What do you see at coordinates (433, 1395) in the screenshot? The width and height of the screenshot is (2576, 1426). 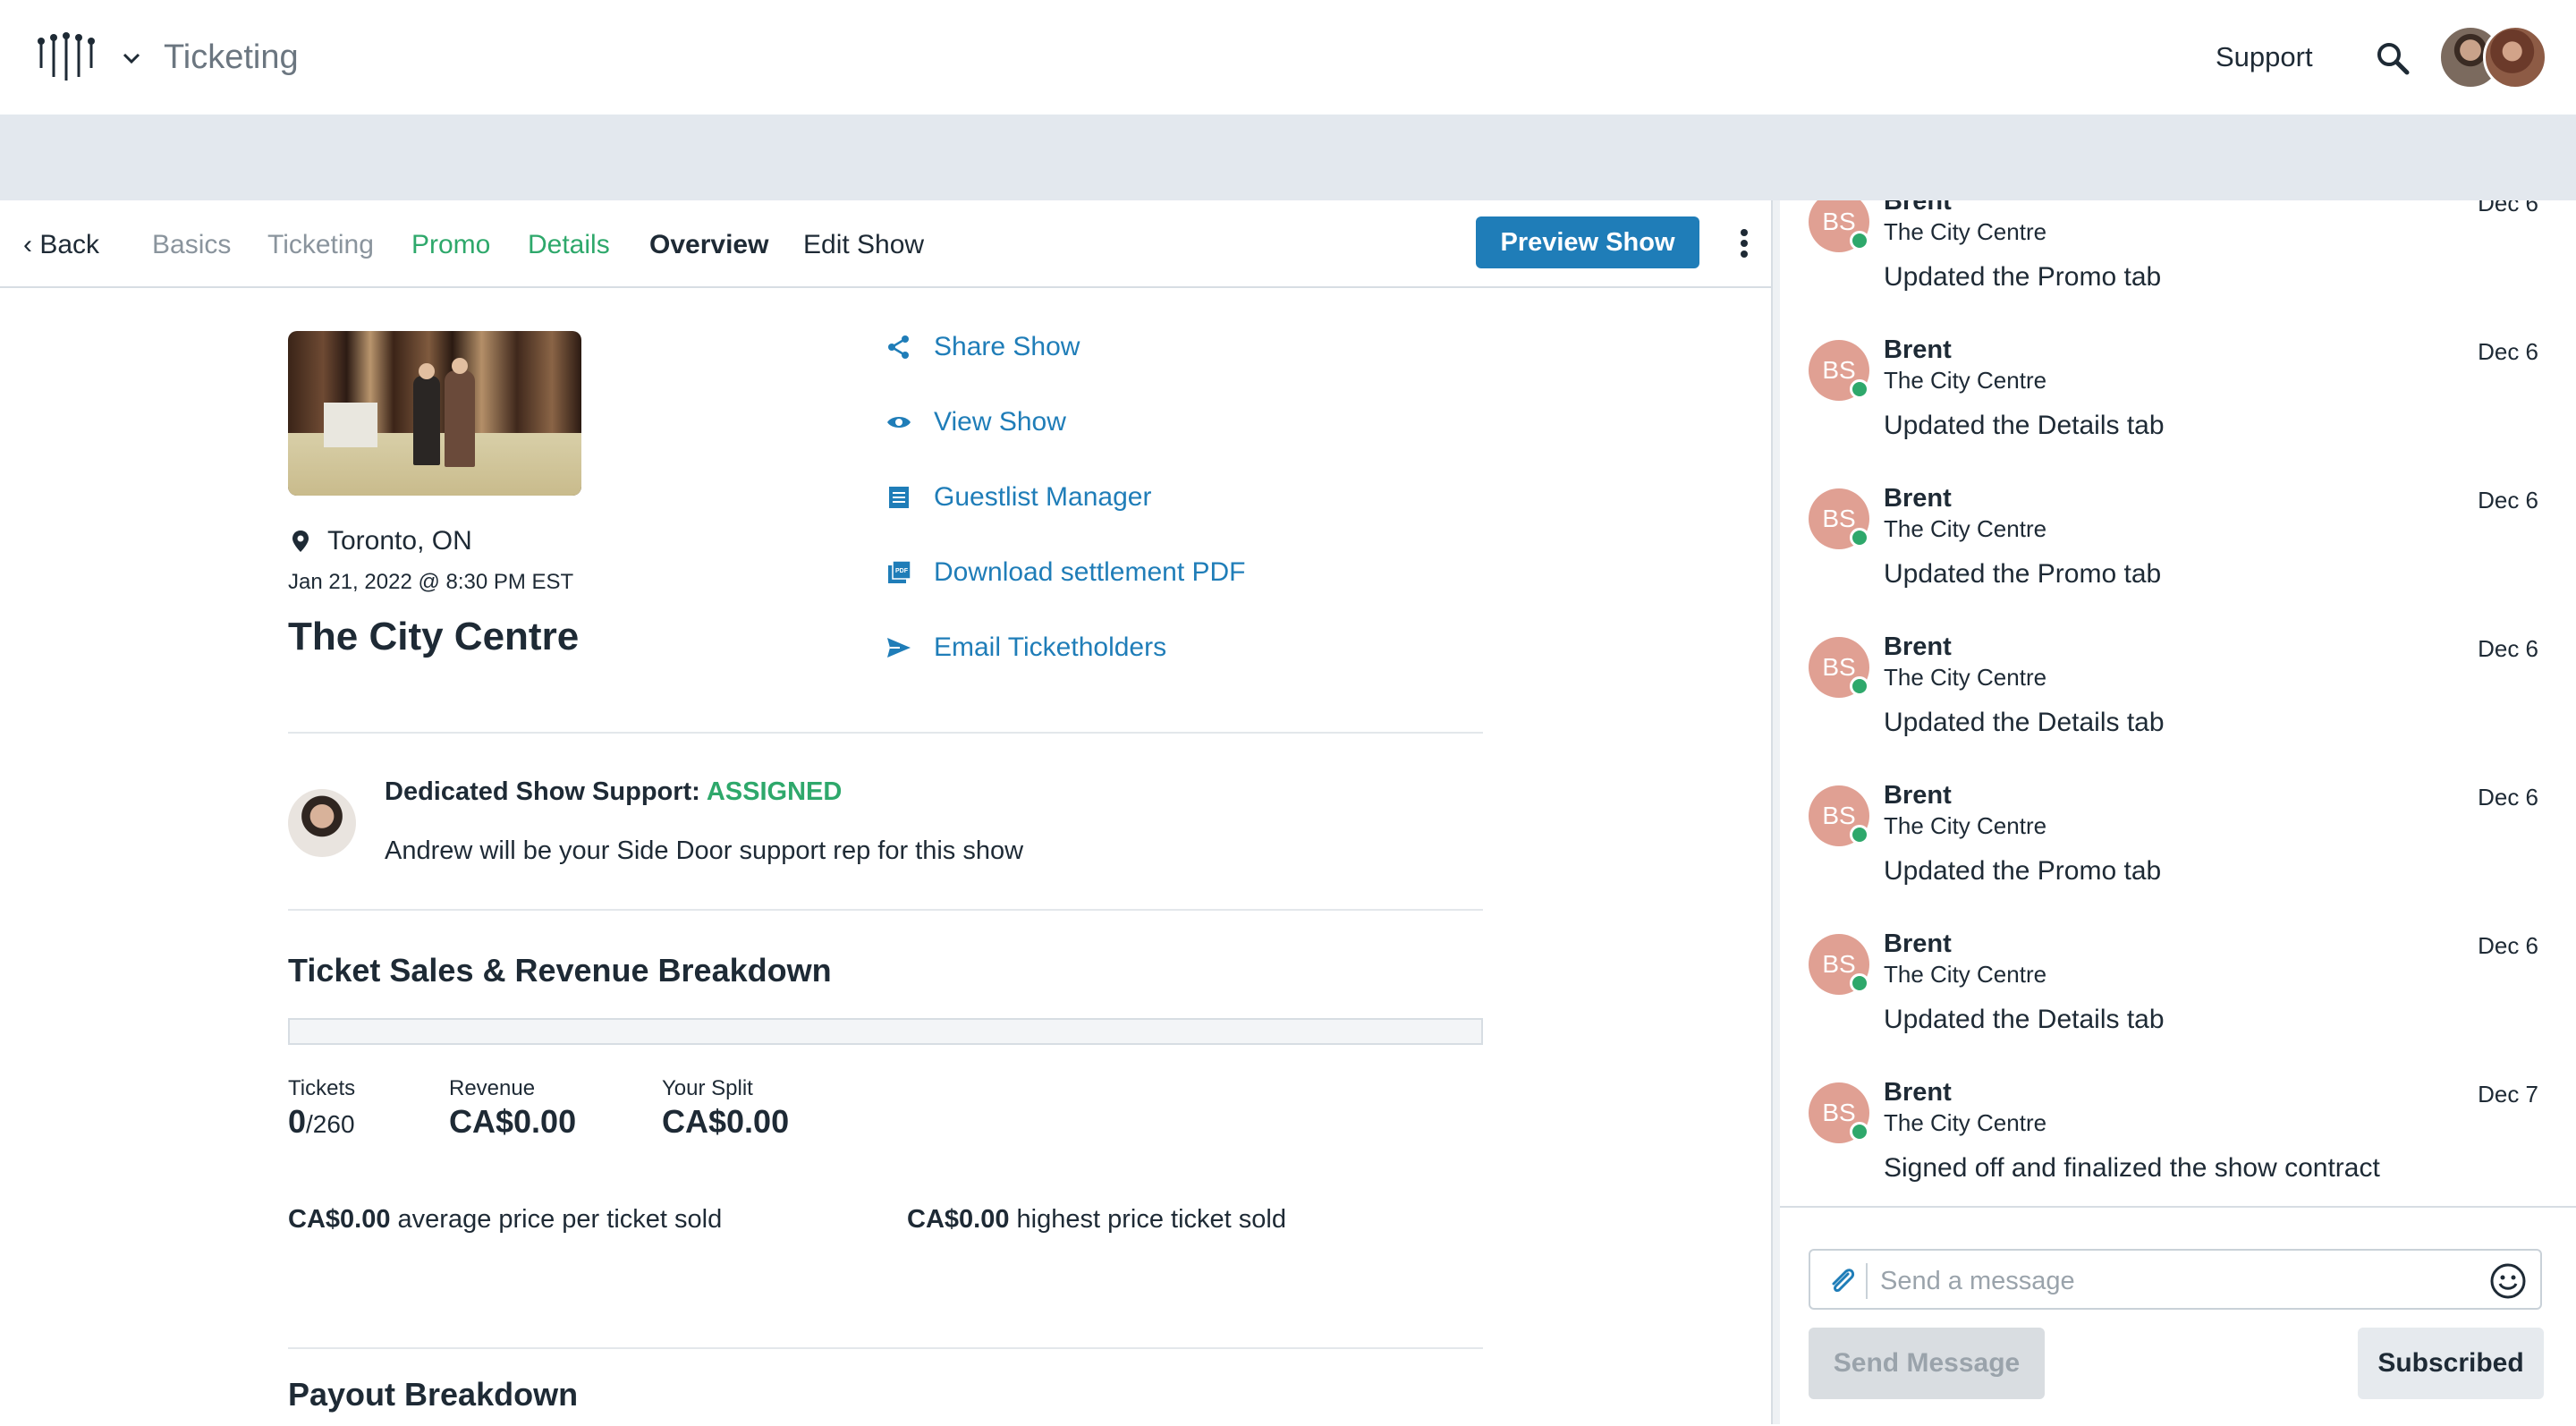 I see `payout-section-title: Payout Breakdown` at bounding box center [433, 1395].